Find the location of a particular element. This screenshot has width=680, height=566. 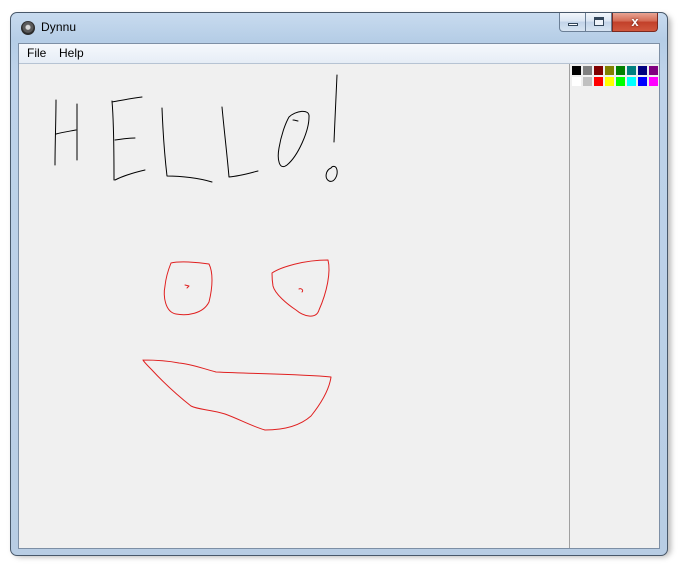

minimize-icon is located at coordinates (573, 24).